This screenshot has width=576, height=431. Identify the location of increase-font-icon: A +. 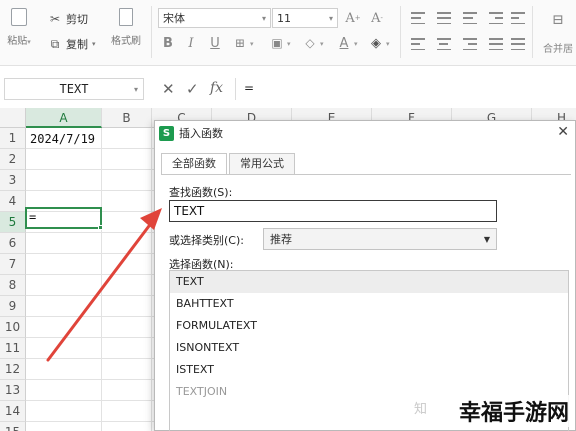
(353, 18).